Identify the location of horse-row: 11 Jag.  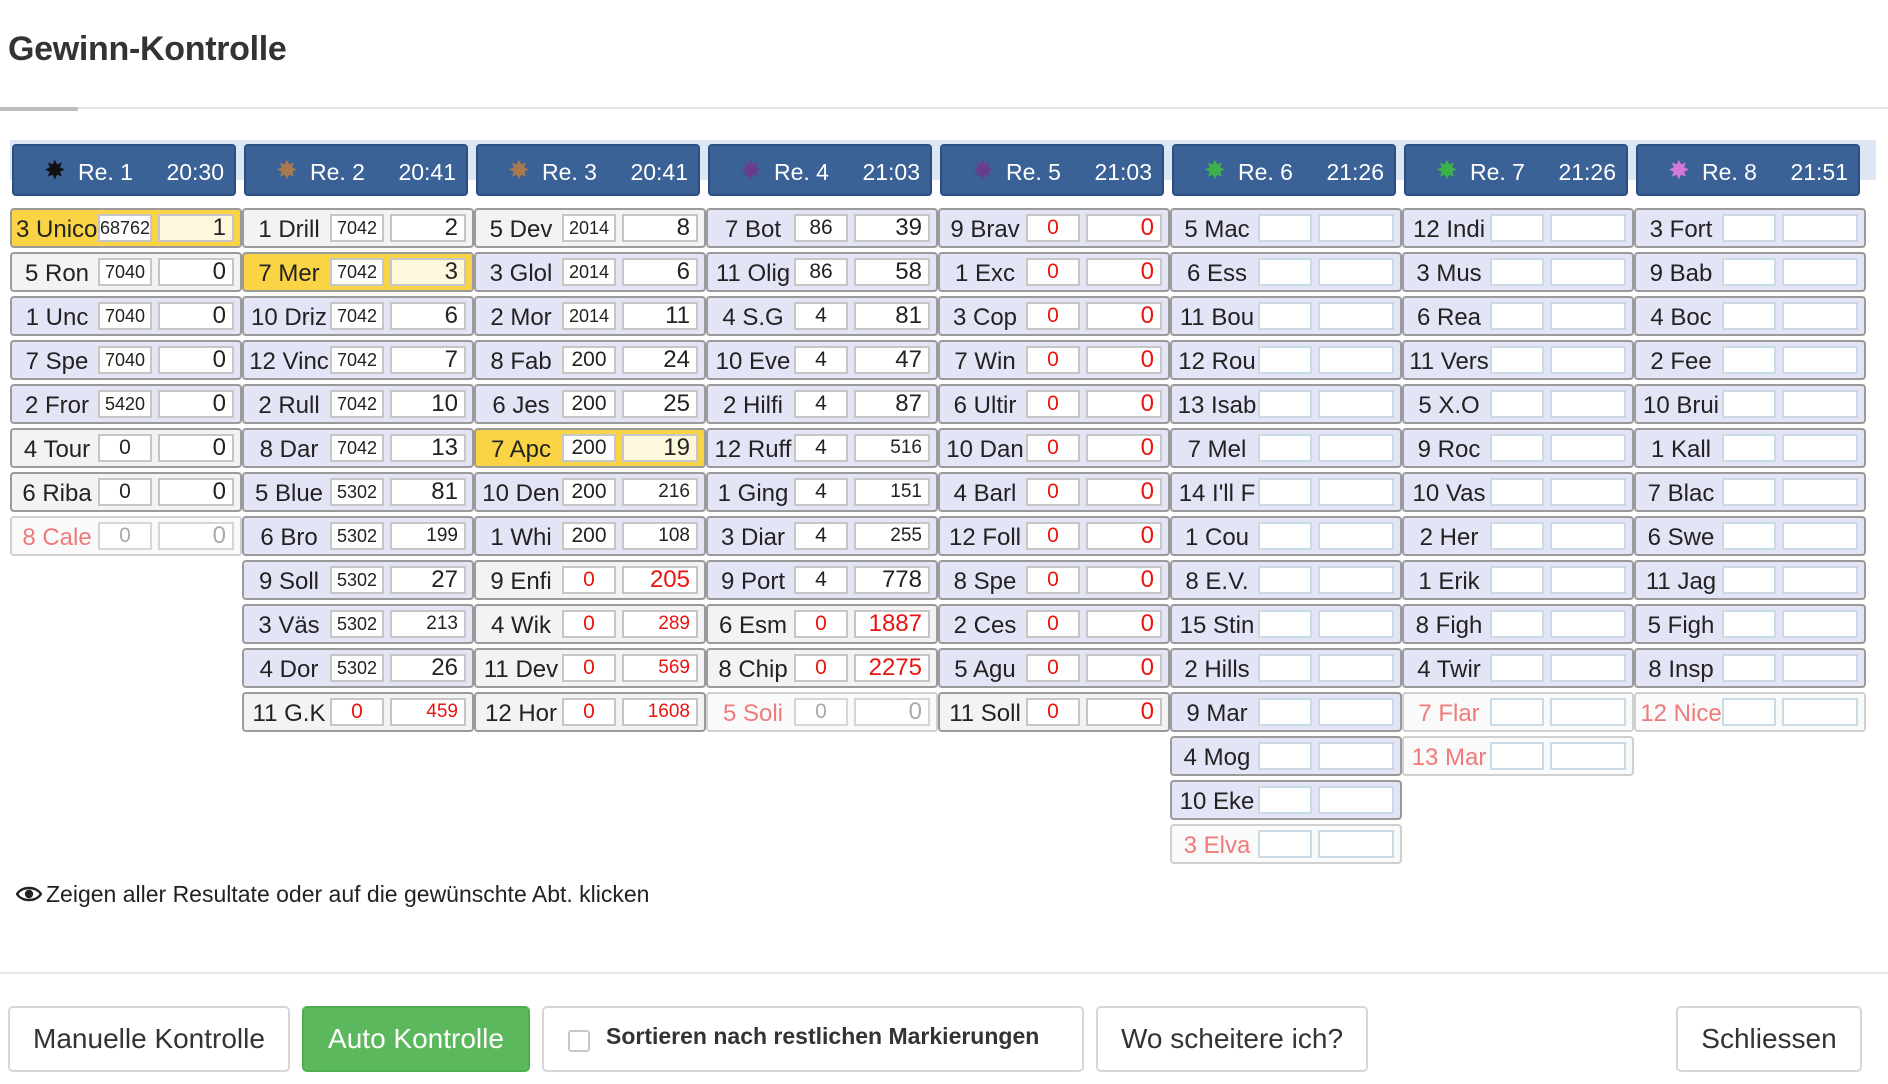
(1750, 580).